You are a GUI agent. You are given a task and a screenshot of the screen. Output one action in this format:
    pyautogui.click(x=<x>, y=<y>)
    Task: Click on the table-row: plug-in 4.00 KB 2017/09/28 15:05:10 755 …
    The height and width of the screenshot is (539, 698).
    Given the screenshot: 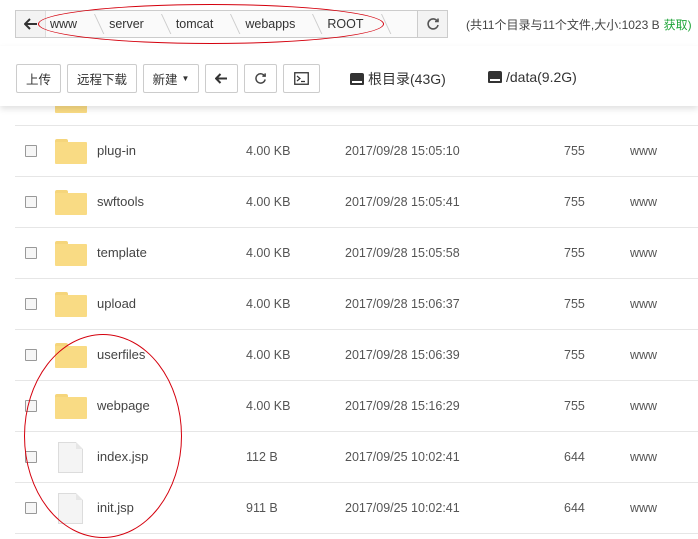 What is the action you would take?
    pyautogui.click(x=356, y=151)
    